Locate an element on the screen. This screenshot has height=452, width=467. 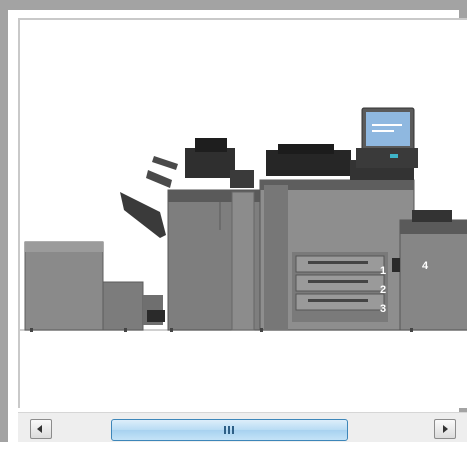
horizontal-scrollbar is located at coordinates (242, 427).